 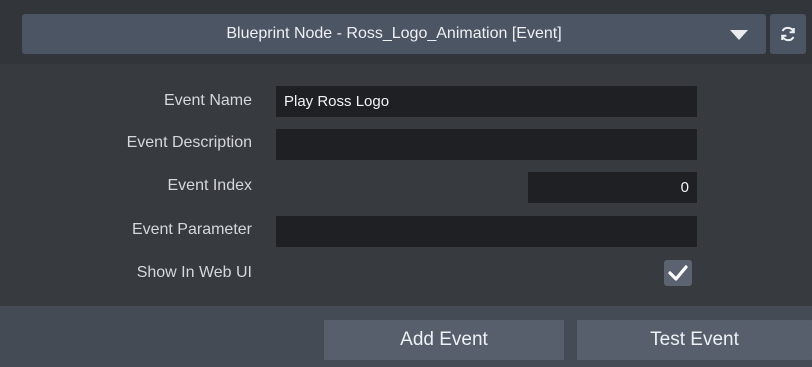 I want to click on event-description-input, so click(x=486, y=144).